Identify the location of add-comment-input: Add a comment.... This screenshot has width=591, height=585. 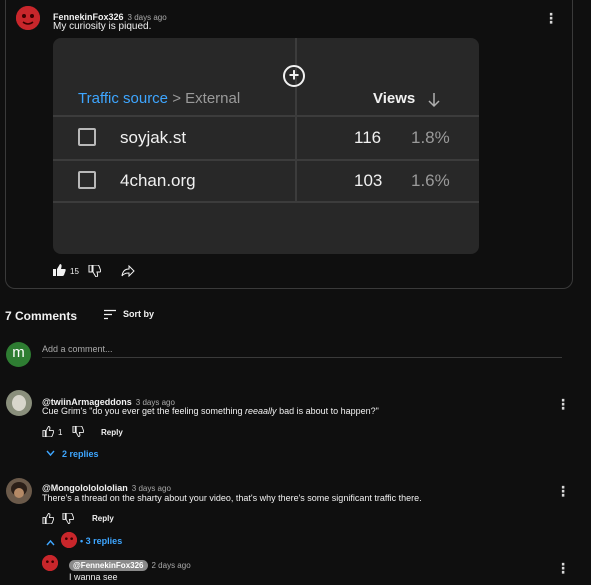
(77, 349).